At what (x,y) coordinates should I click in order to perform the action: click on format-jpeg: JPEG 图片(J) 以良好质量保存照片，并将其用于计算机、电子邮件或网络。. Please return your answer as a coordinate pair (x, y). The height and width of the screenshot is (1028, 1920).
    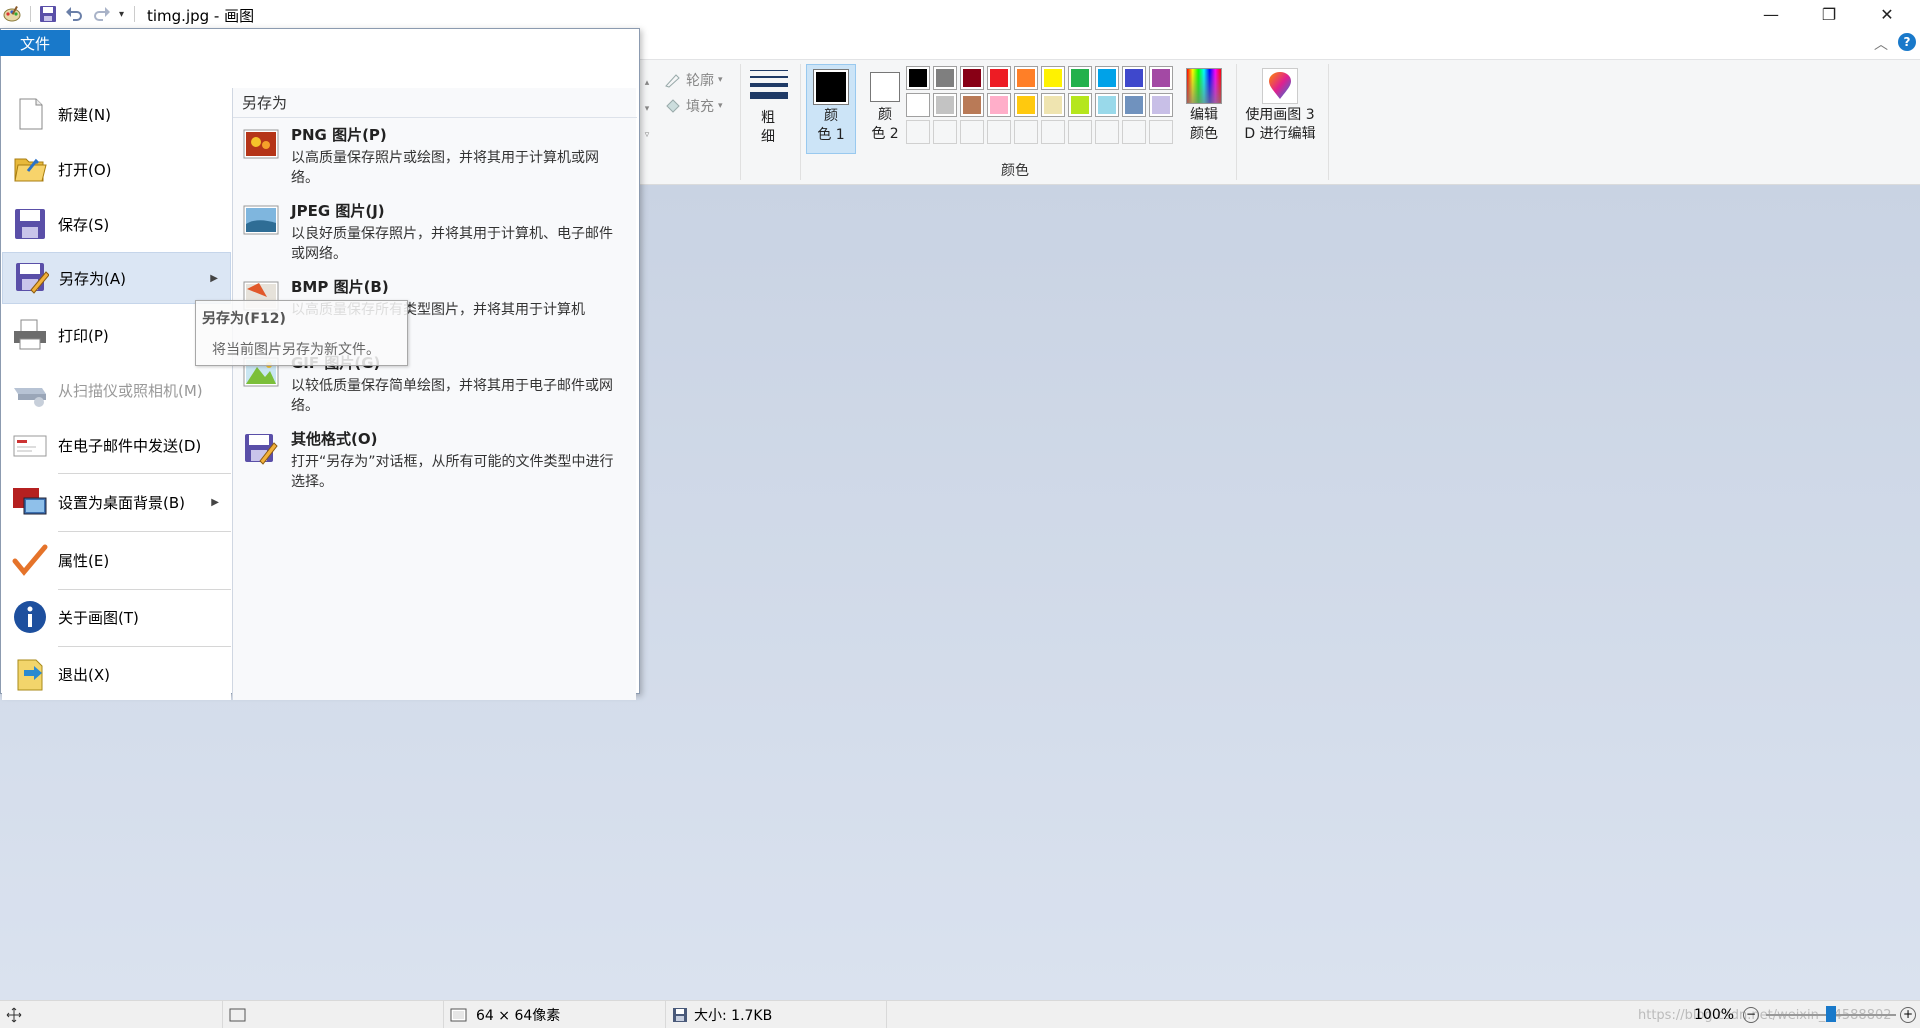
    Looking at the image, I should click on (435, 234).